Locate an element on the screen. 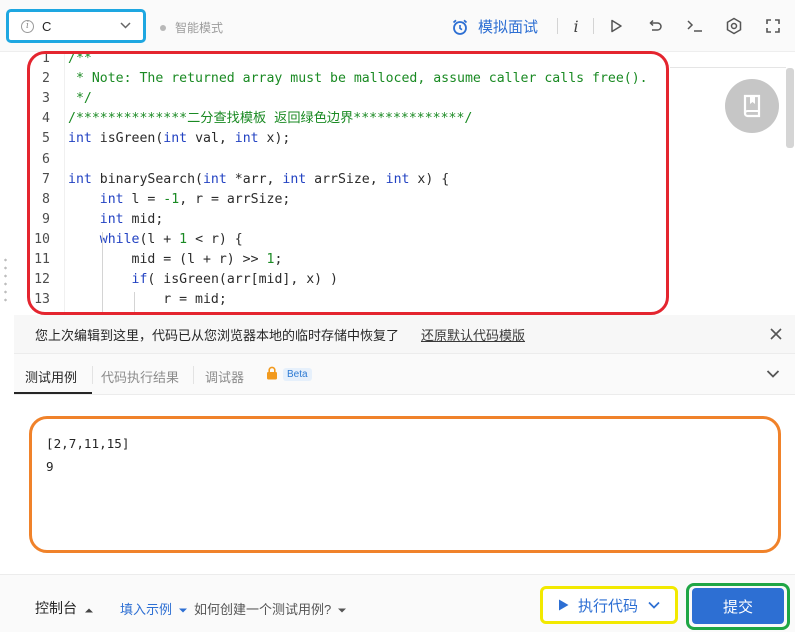  line-number: 3 is located at coordinates (46, 99).